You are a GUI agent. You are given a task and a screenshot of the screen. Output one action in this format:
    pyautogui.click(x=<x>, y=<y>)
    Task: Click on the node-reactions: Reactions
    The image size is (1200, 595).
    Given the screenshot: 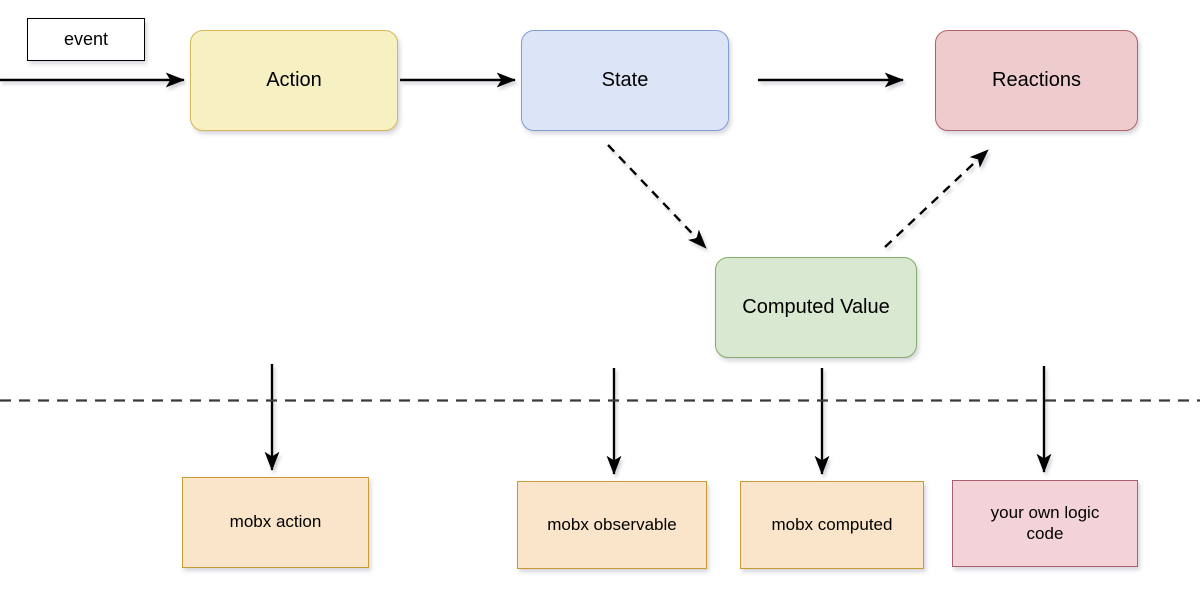 What is the action you would take?
    pyautogui.click(x=1036, y=80)
    